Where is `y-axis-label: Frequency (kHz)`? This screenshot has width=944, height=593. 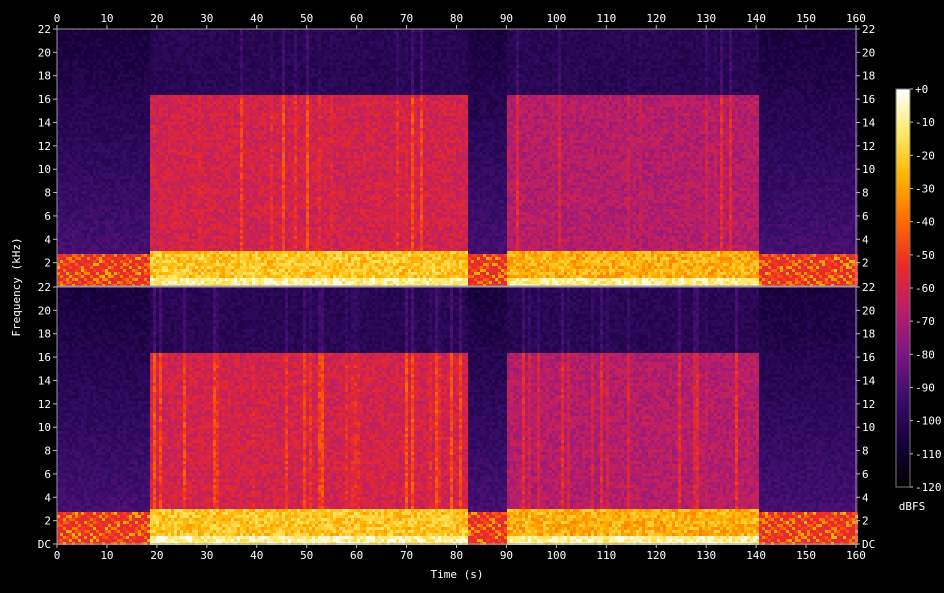
y-axis-label: Frequency (kHz) is located at coordinates (16, 286).